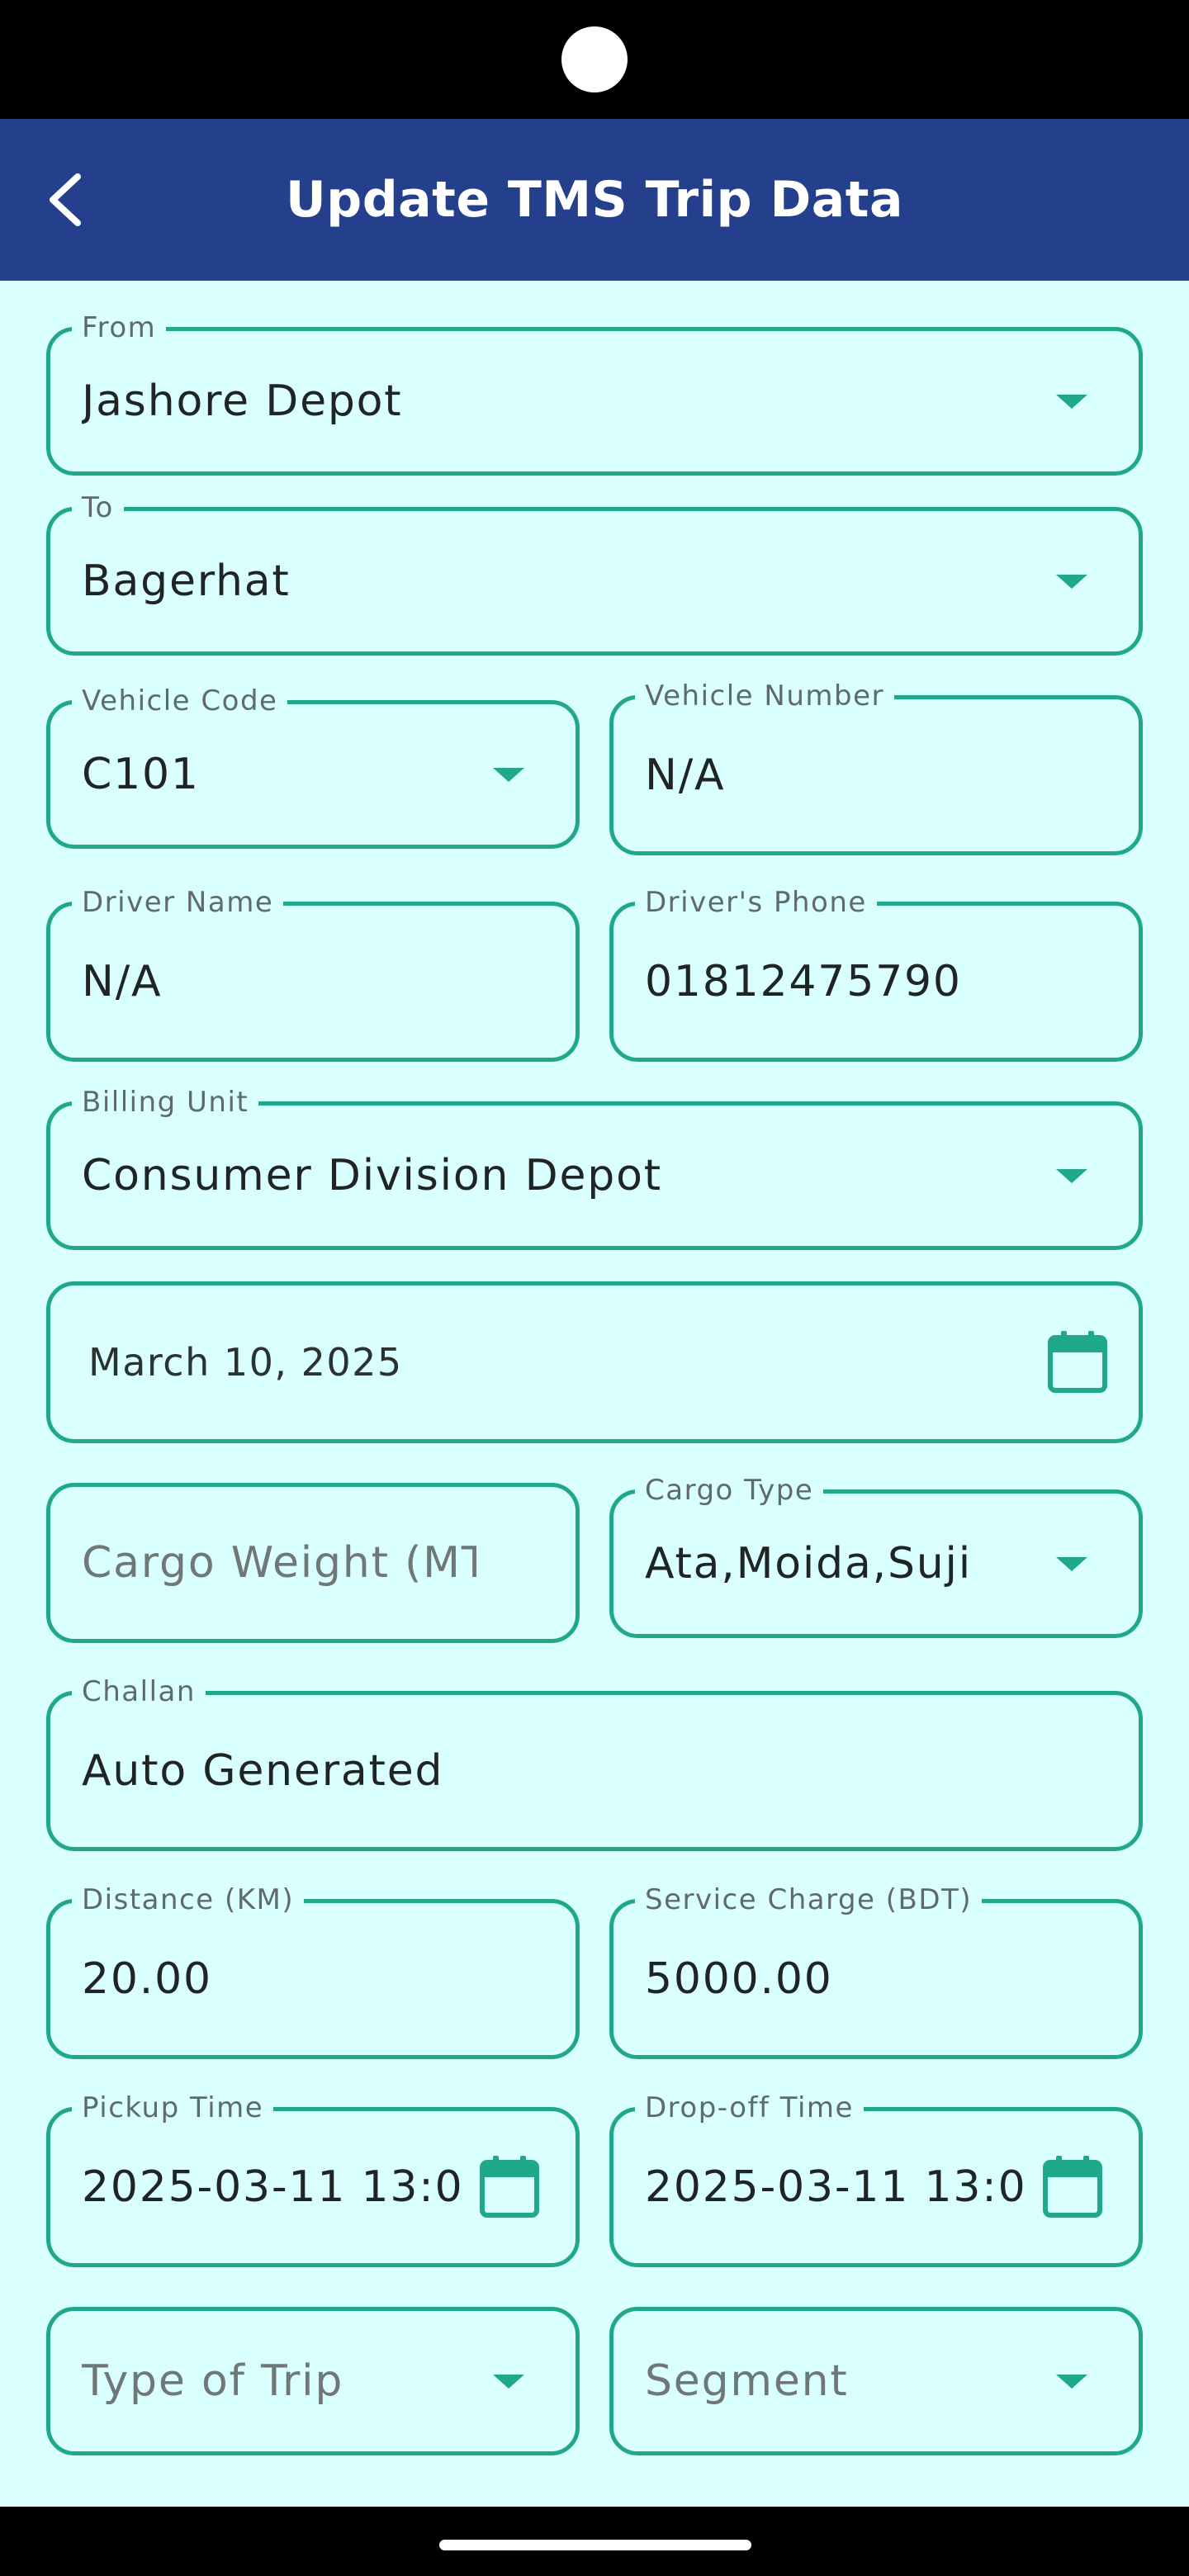 Image resolution: width=1189 pixels, height=2576 pixels. What do you see at coordinates (273, 2187) in the screenshot?
I see `pickup-time-value: 2025-03-11 13:0` at bounding box center [273, 2187].